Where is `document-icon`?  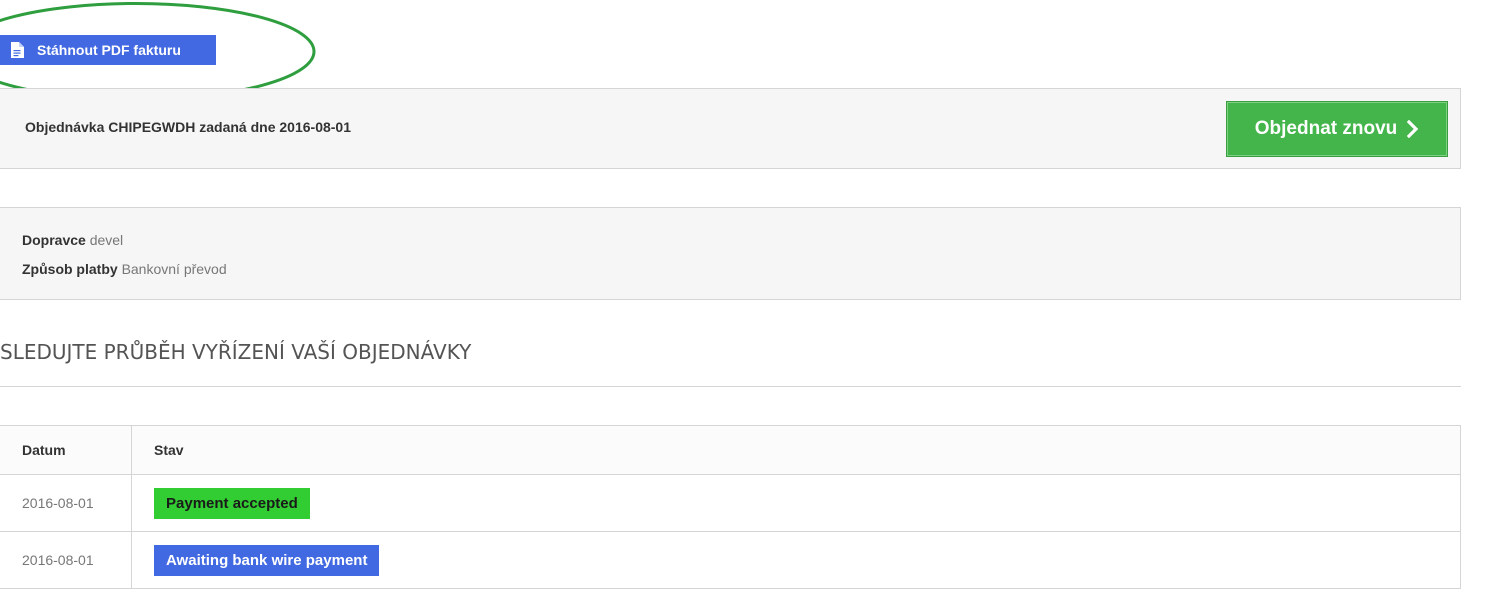
document-icon is located at coordinates (17, 50).